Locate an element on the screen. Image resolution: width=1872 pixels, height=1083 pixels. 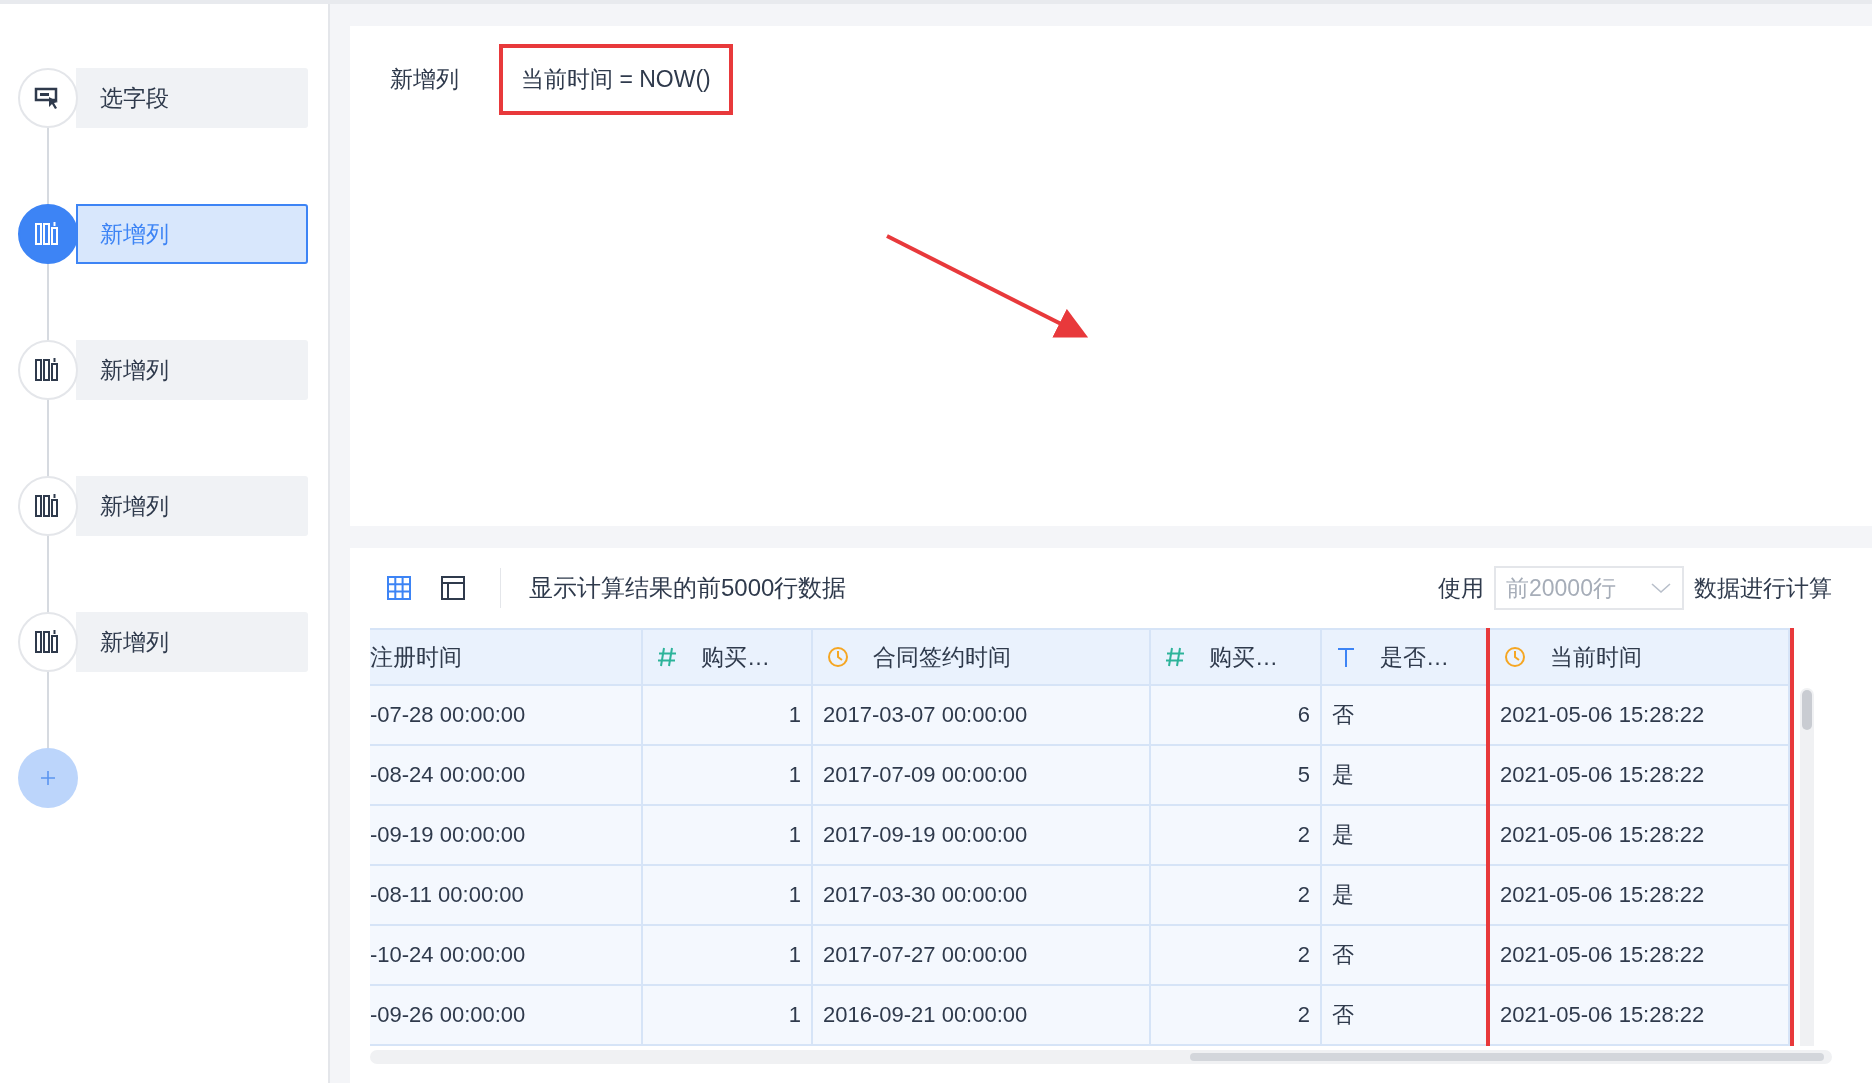
chevron-down-icon is located at coordinates (1661, 588).